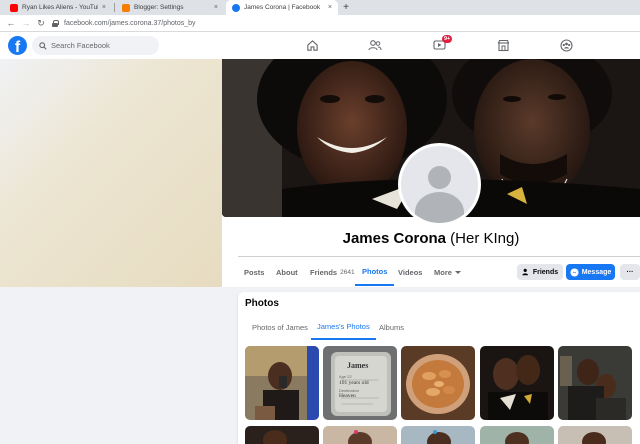 The width and height of the screenshot is (640, 444). I want to click on facebook-header: f 9+, so click(320, 45).